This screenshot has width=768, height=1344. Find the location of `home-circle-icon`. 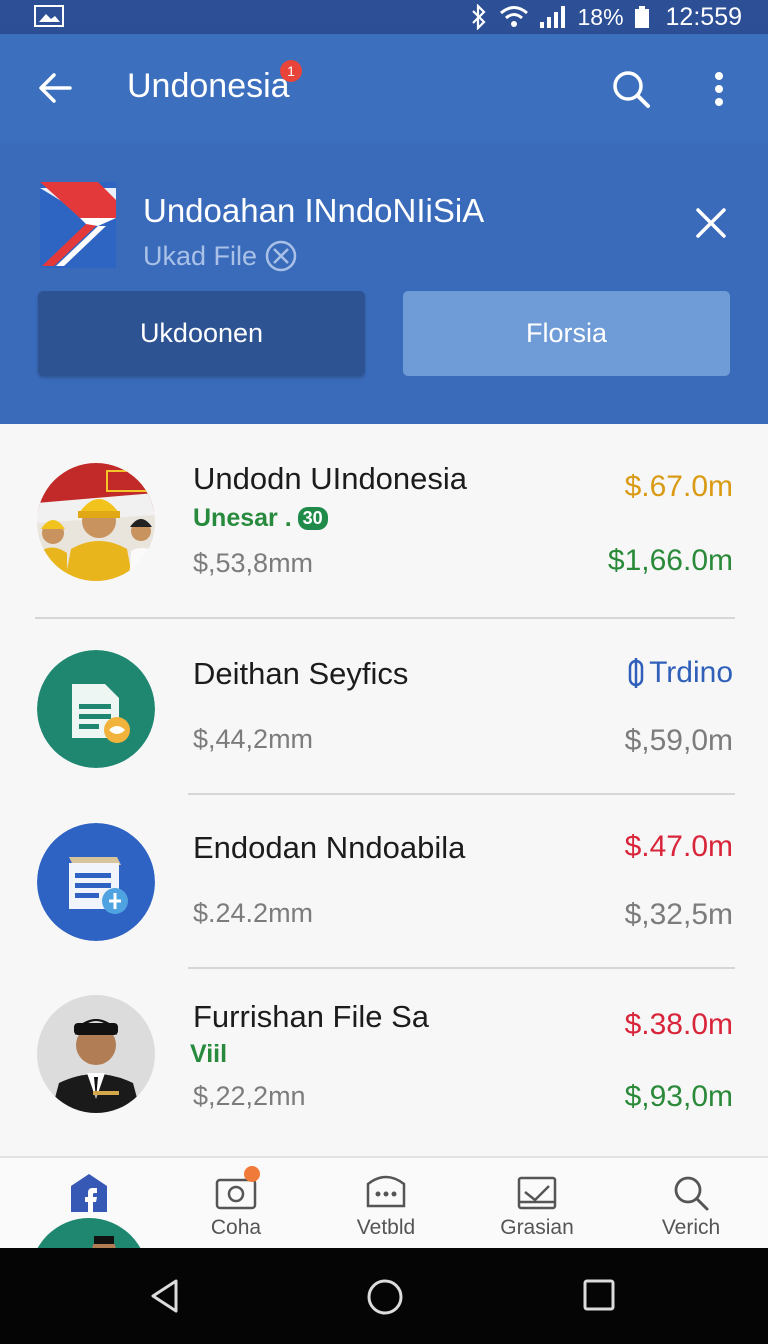

home-circle-icon is located at coordinates (385, 1297).